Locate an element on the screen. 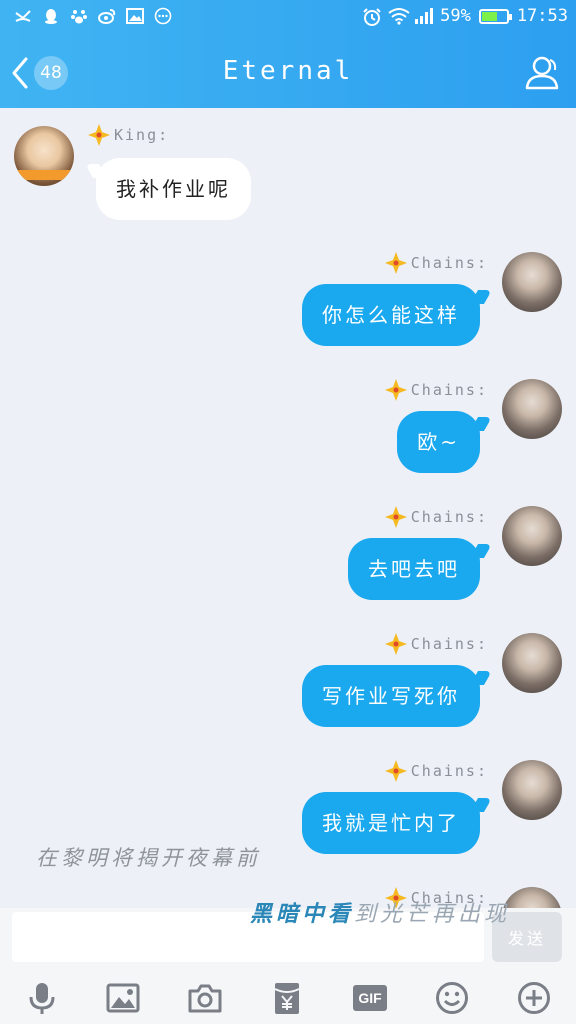 The width and height of the screenshot is (576, 1024). red-packet-icon is located at coordinates (287, 998).